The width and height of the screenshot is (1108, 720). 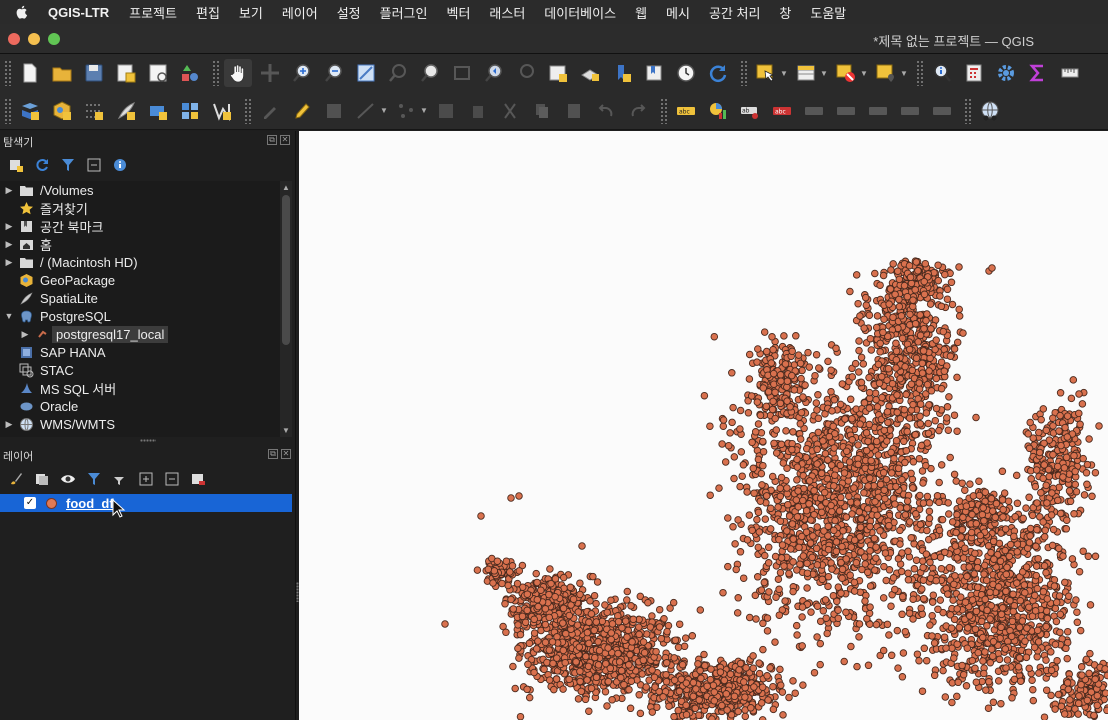 What do you see at coordinates (273, 454) in the screenshot?
I see `float-panel-button: ⧉` at bounding box center [273, 454].